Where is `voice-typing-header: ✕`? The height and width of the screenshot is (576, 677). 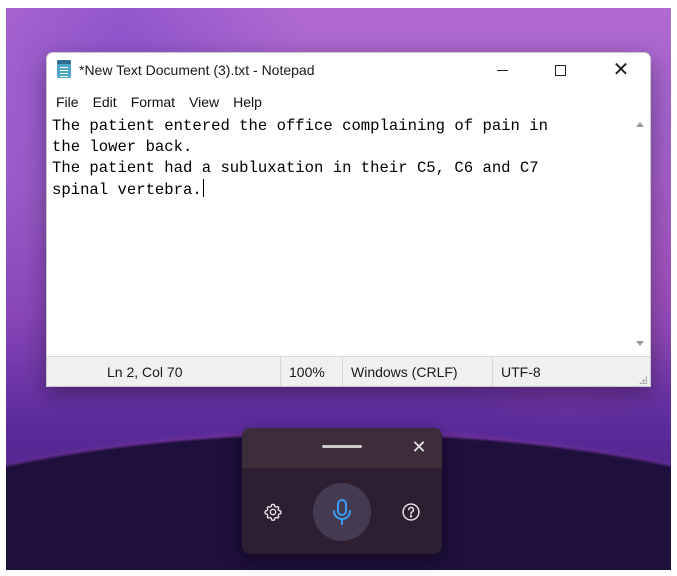
voice-typing-header: ✕ is located at coordinates (342, 448).